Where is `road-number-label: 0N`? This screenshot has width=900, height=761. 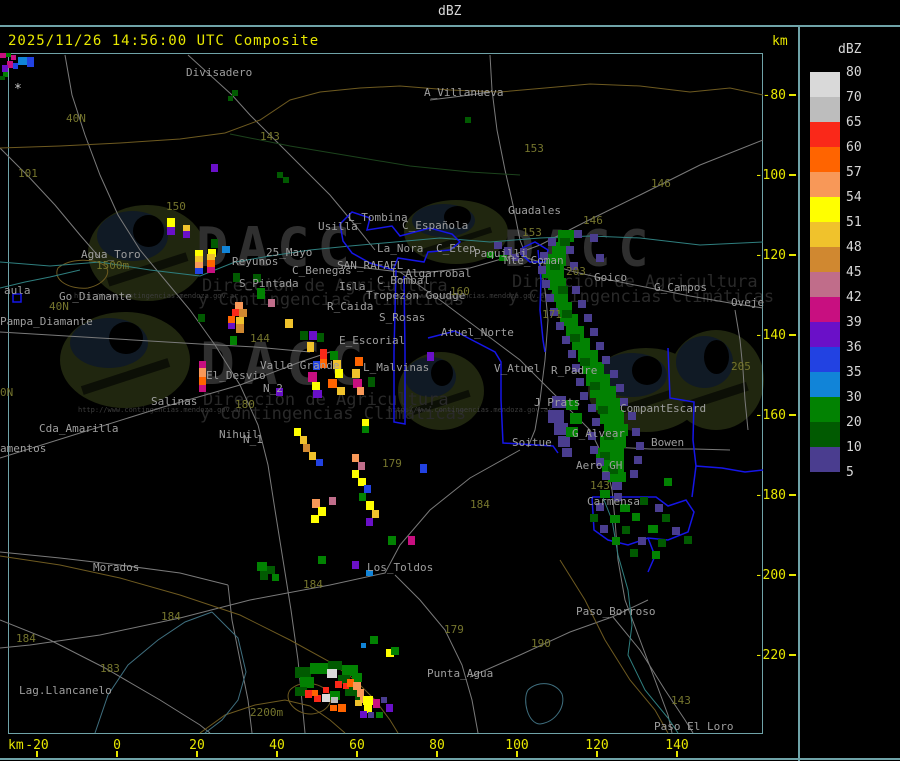
road-number-label: 0N is located at coordinates (7, 392).